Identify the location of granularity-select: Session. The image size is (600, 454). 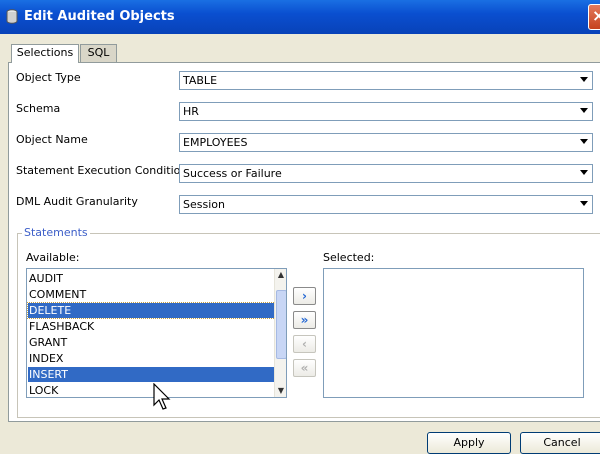
(386, 204).